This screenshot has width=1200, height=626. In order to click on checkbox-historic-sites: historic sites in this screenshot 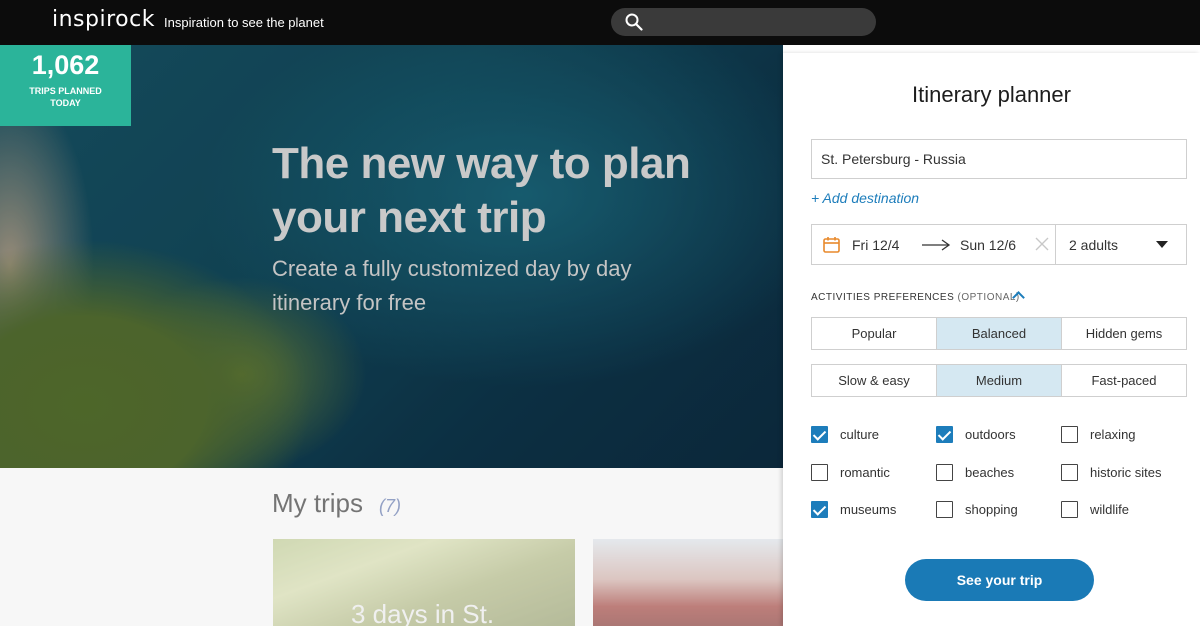, I will do `click(1121, 474)`.